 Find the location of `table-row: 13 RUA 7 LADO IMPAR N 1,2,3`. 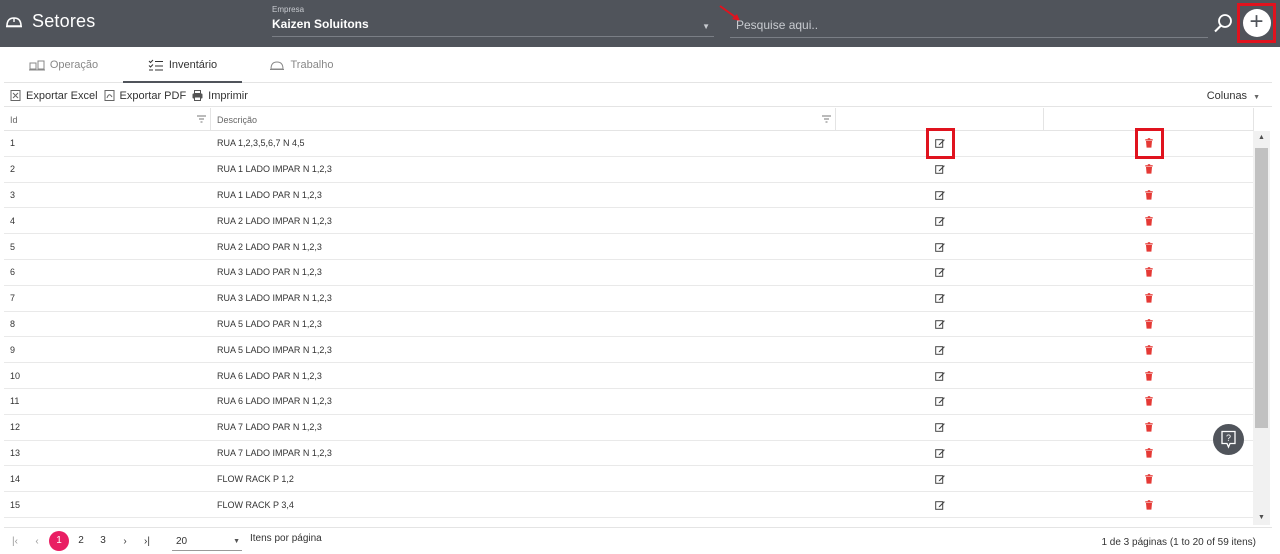

table-row: 13 RUA 7 LADO IMPAR N 1,2,3 is located at coordinates (629, 454).